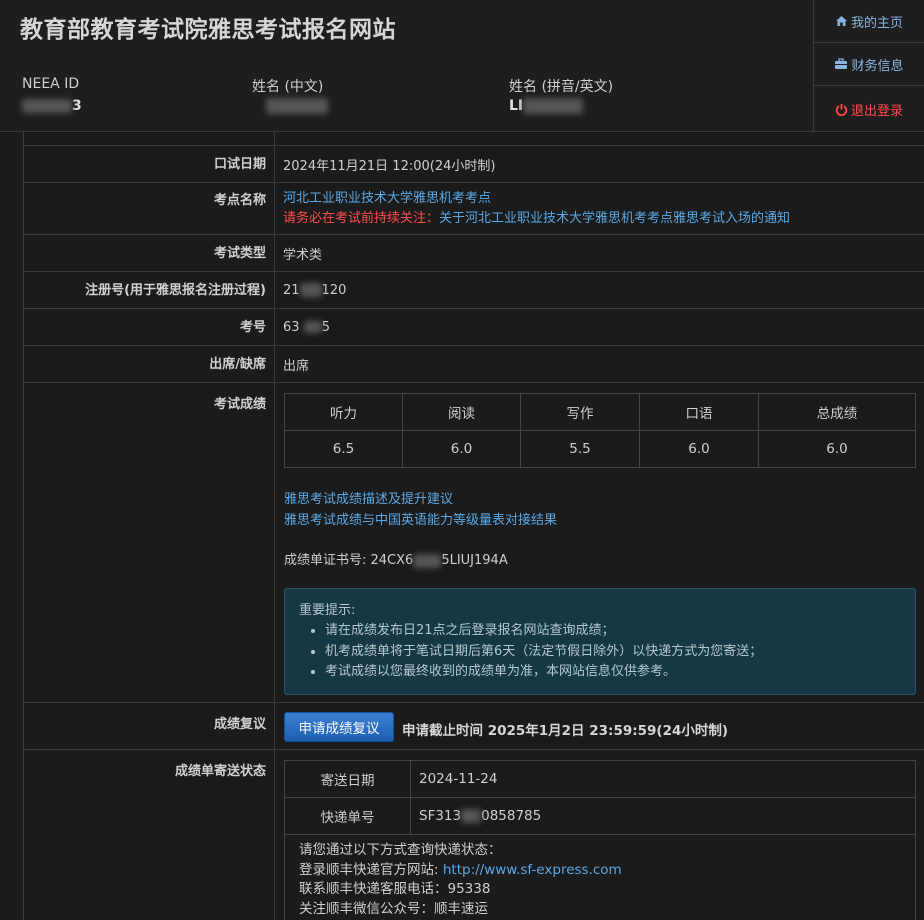 The image size is (924, 920). What do you see at coordinates (837, 449) in the screenshot?
I see `score-overall: 6.0` at bounding box center [837, 449].